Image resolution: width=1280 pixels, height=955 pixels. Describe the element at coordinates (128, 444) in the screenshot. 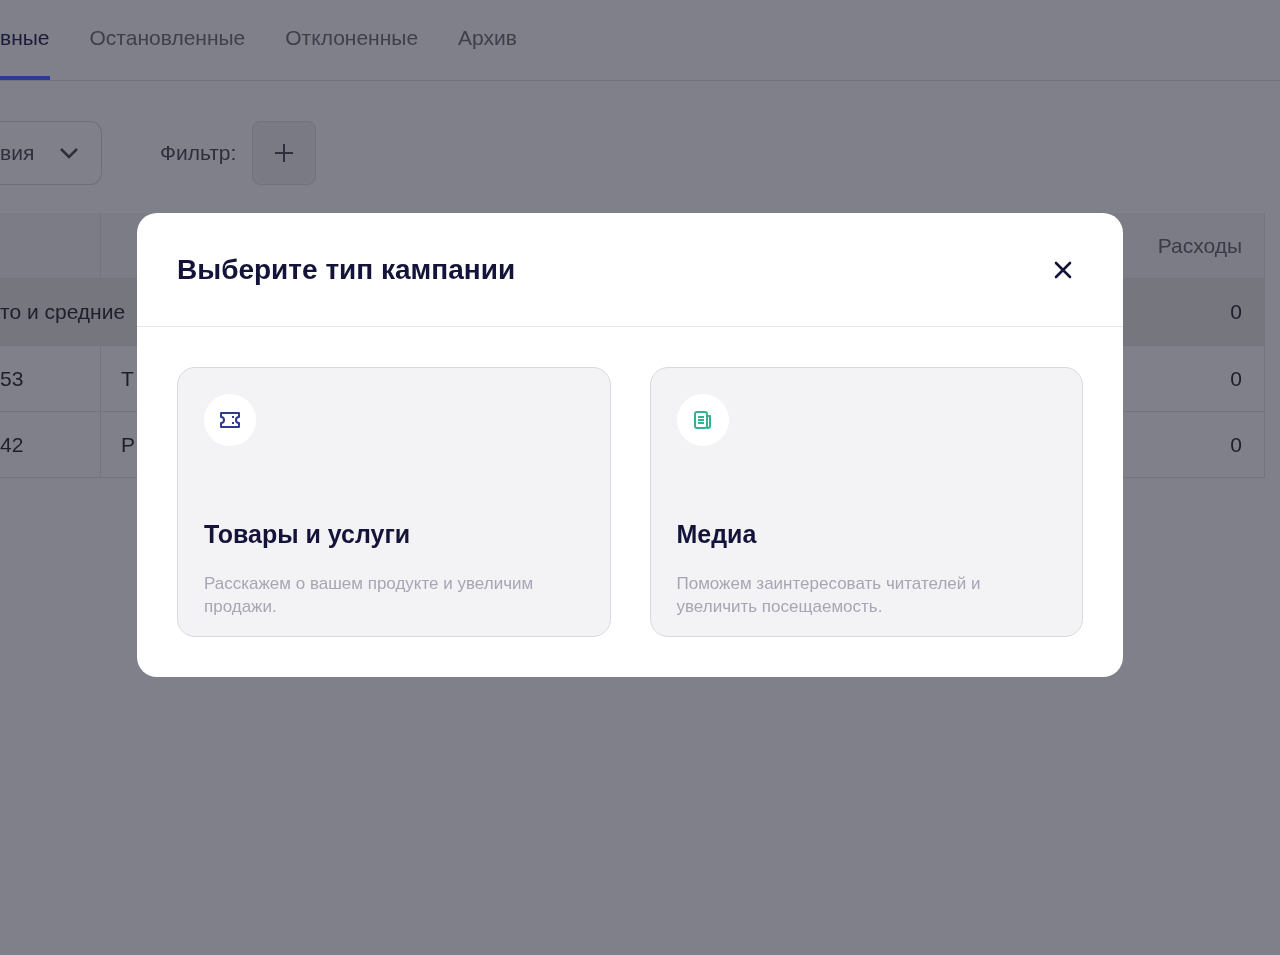

I see `table-cell-text: Р` at that location.